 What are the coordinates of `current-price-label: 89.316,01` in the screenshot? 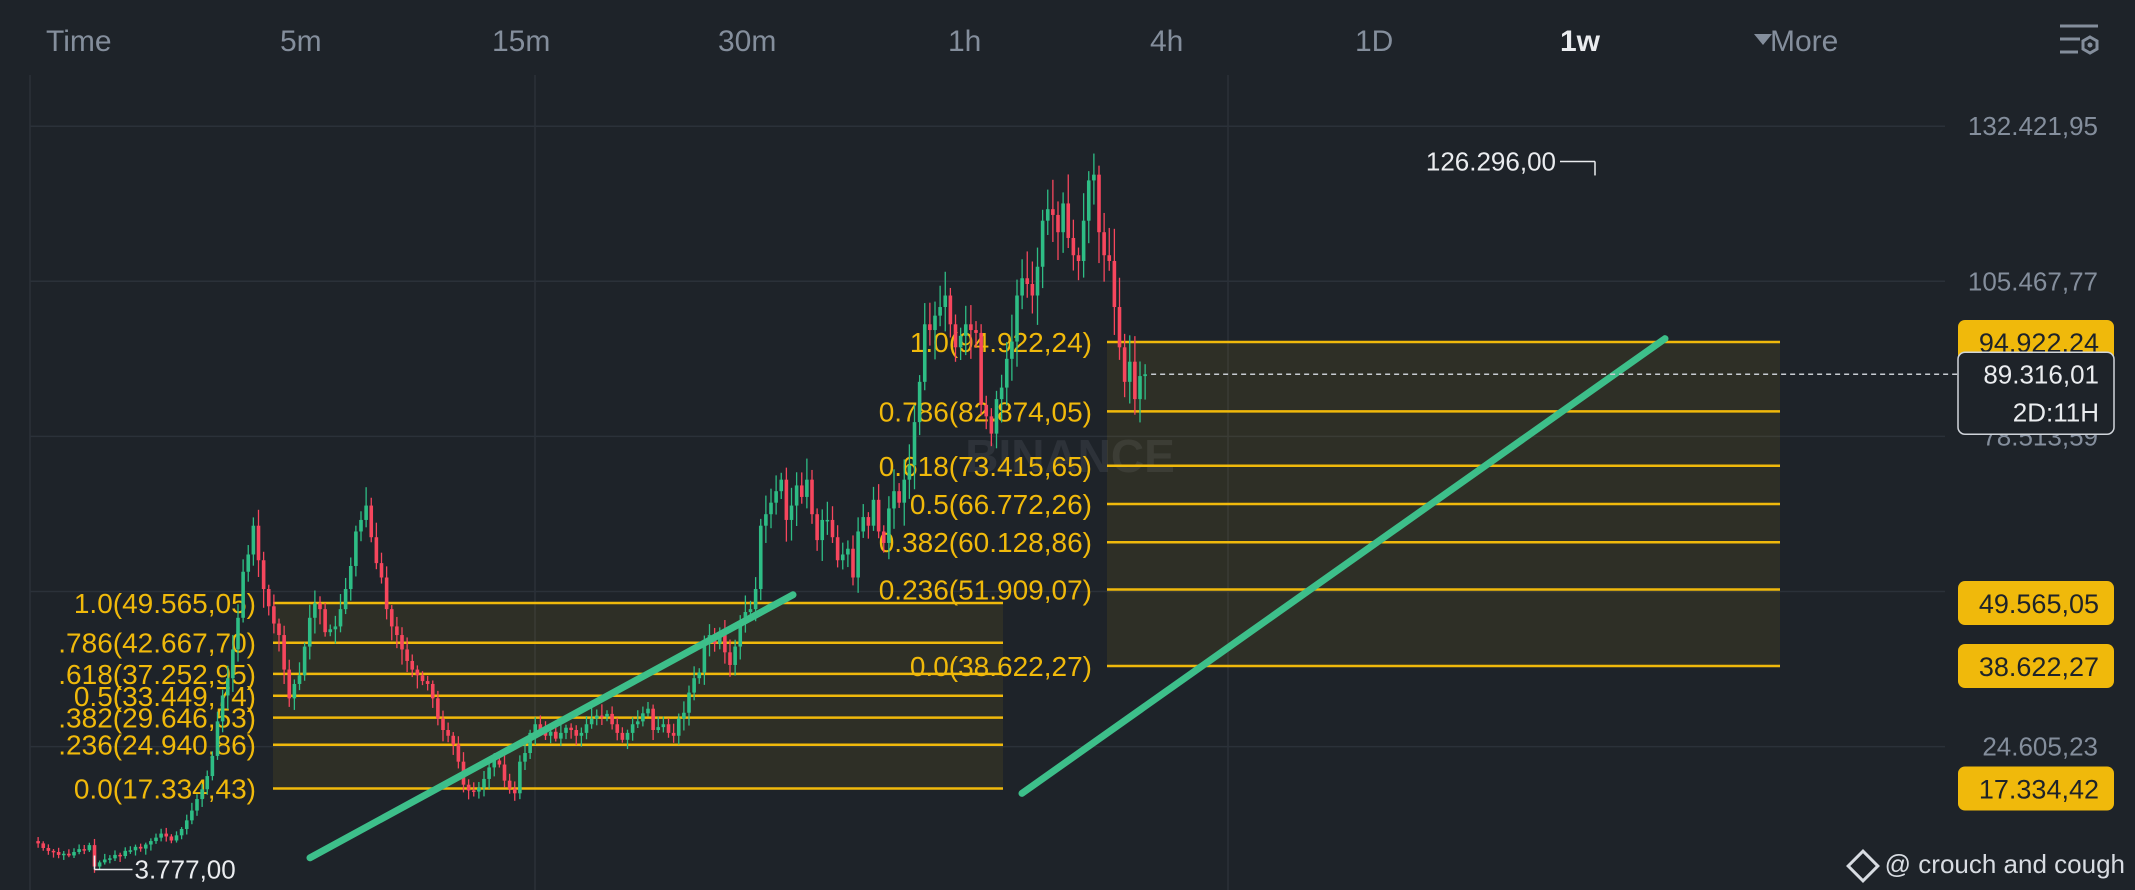 It's located at (2041, 374).